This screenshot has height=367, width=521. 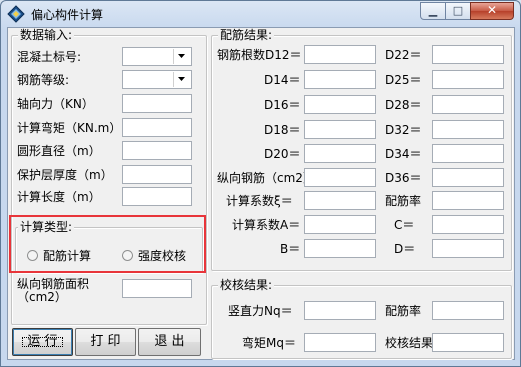 I want to click on d25-output, so click(x=468, y=79).